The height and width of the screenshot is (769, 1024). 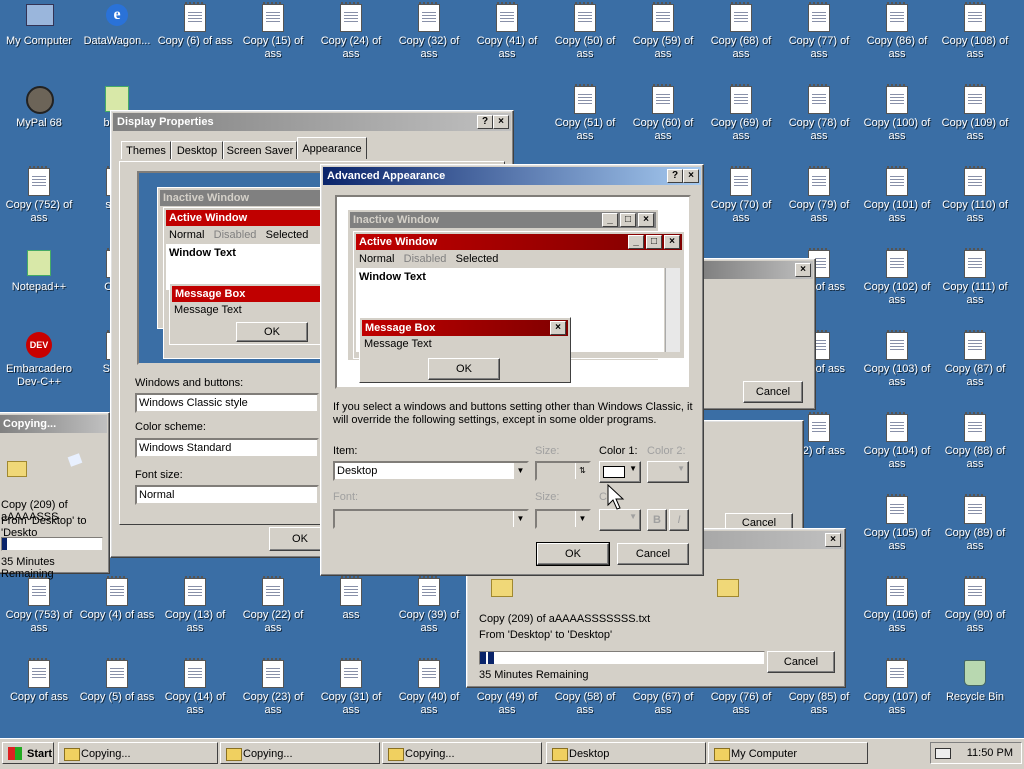 What do you see at coordinates (943, 753) in the screenshot?
I see `keyboard-icon` at bounding box center [943, 753].